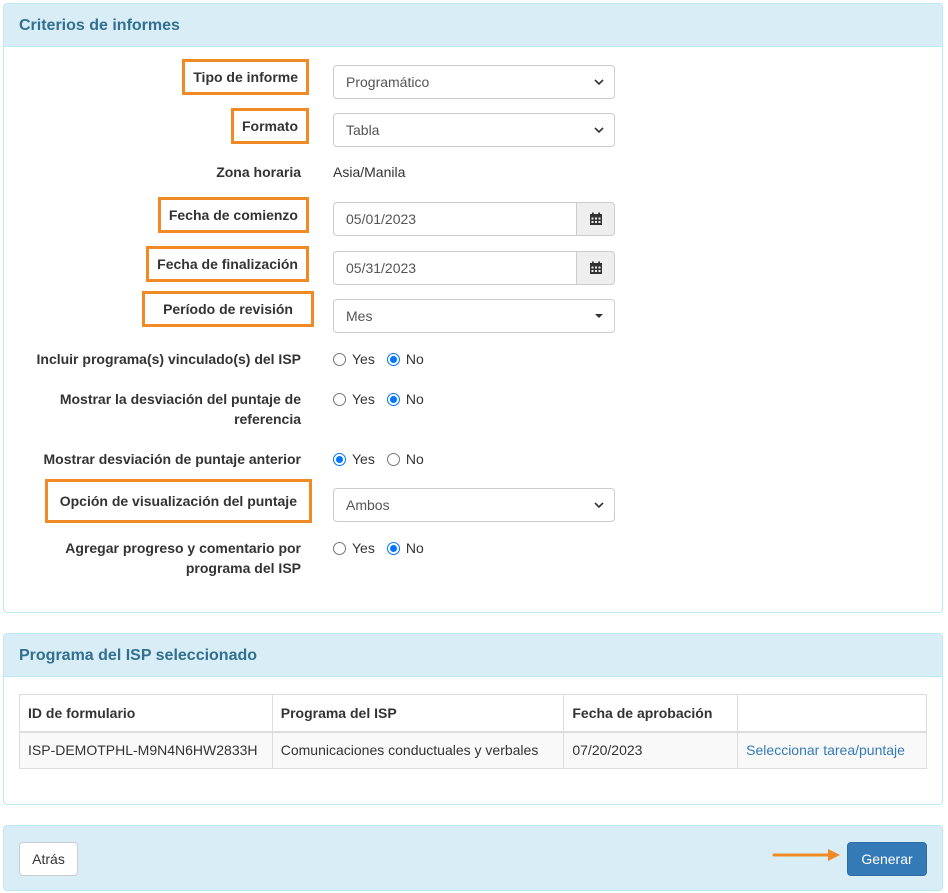 The height and width of the screenshot is (893, 948). Describe the element at coordinates (474, 82) in the screenshot. I see `report-type-select: Programático` at that location.